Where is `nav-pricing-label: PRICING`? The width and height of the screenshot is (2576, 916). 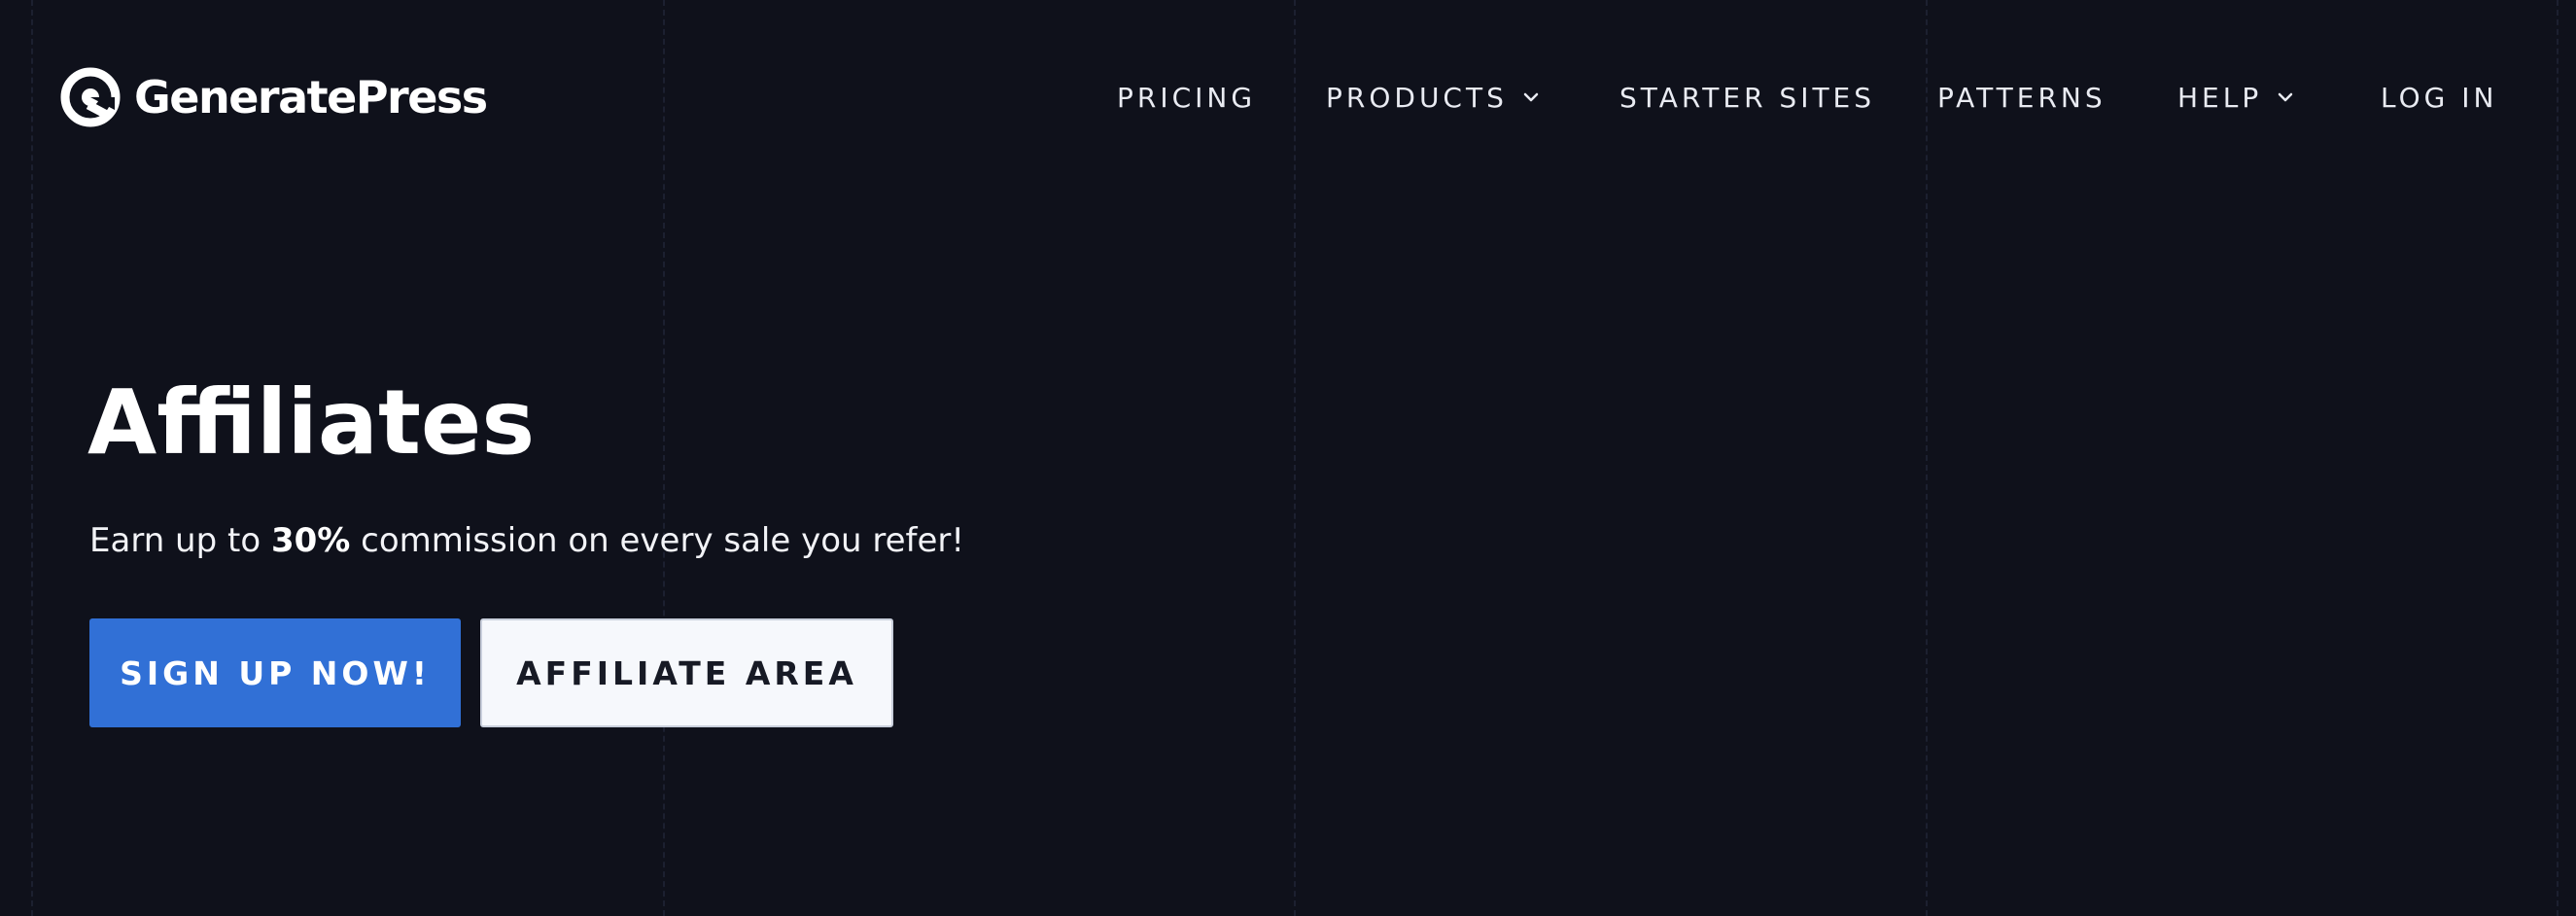
nav-pricing-label: PRICING is located at coordinates (1187, 98).